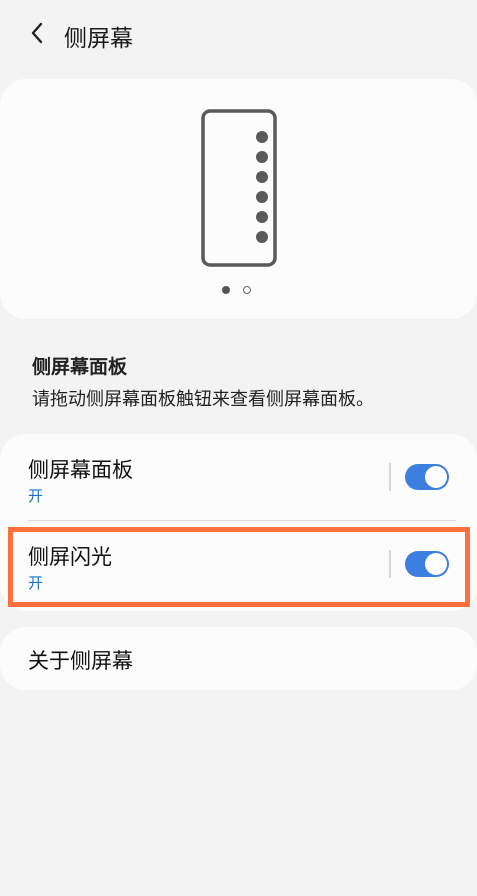  What do you see at coordinates (236, 290) in the screenshot?
I see `page-indicator` at bounding box center [236, 290].